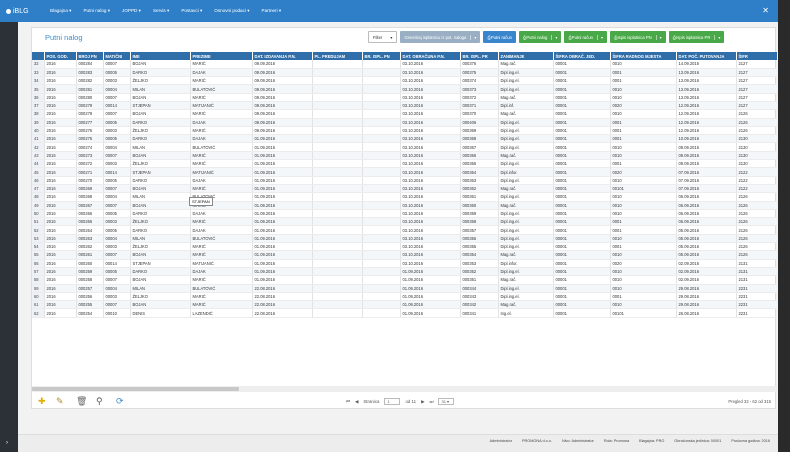 Image resolution: width=790 pixels, height=452 pixels. I want to click on ispis-pn-button: ⎙ Ispis isplatnica PN ▾, so click(638, 37).